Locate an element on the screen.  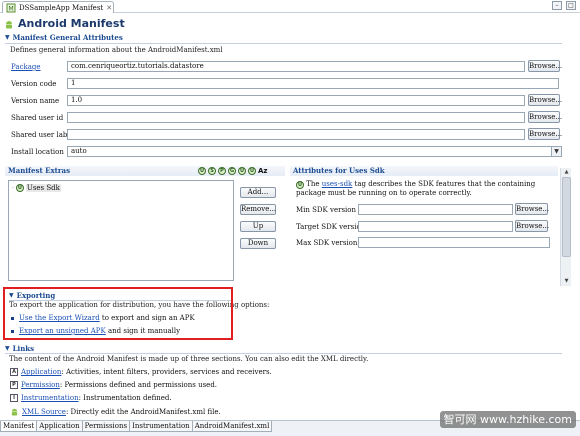
tree-connector-icon: · is located at coordinates (13, 188).